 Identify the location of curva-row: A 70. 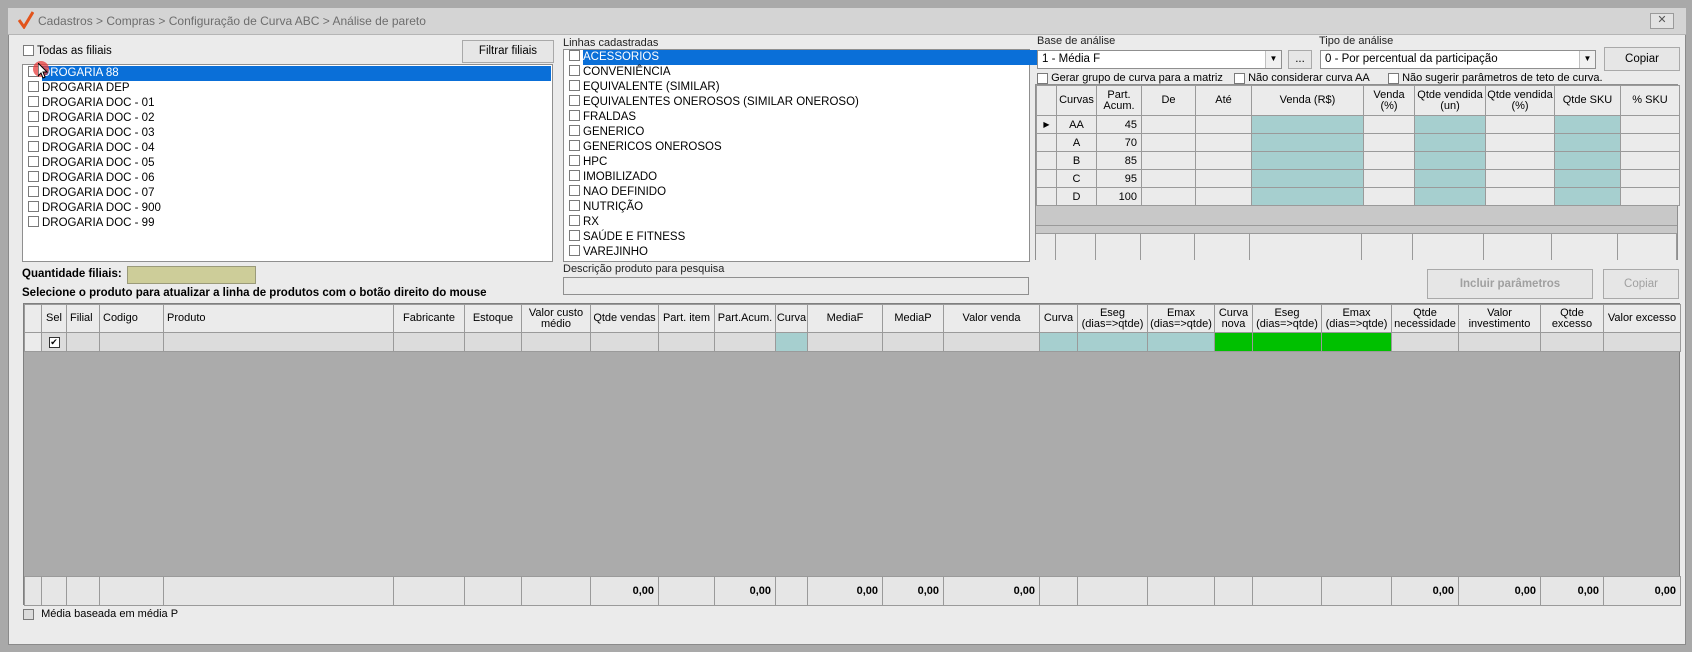
(1358, 142).